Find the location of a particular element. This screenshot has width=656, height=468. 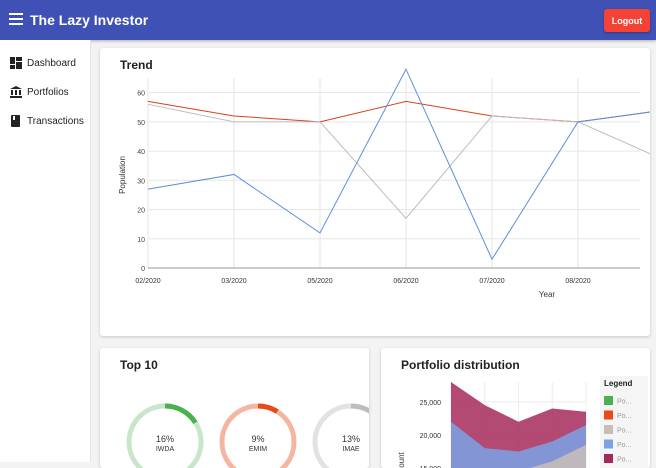

sidebar: Dashboard Portfolios Transactions is located at coordinates (45, 251).